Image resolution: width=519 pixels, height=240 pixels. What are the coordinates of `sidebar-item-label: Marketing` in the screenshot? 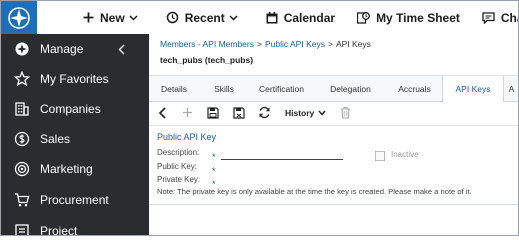 It's located at (66, 169).